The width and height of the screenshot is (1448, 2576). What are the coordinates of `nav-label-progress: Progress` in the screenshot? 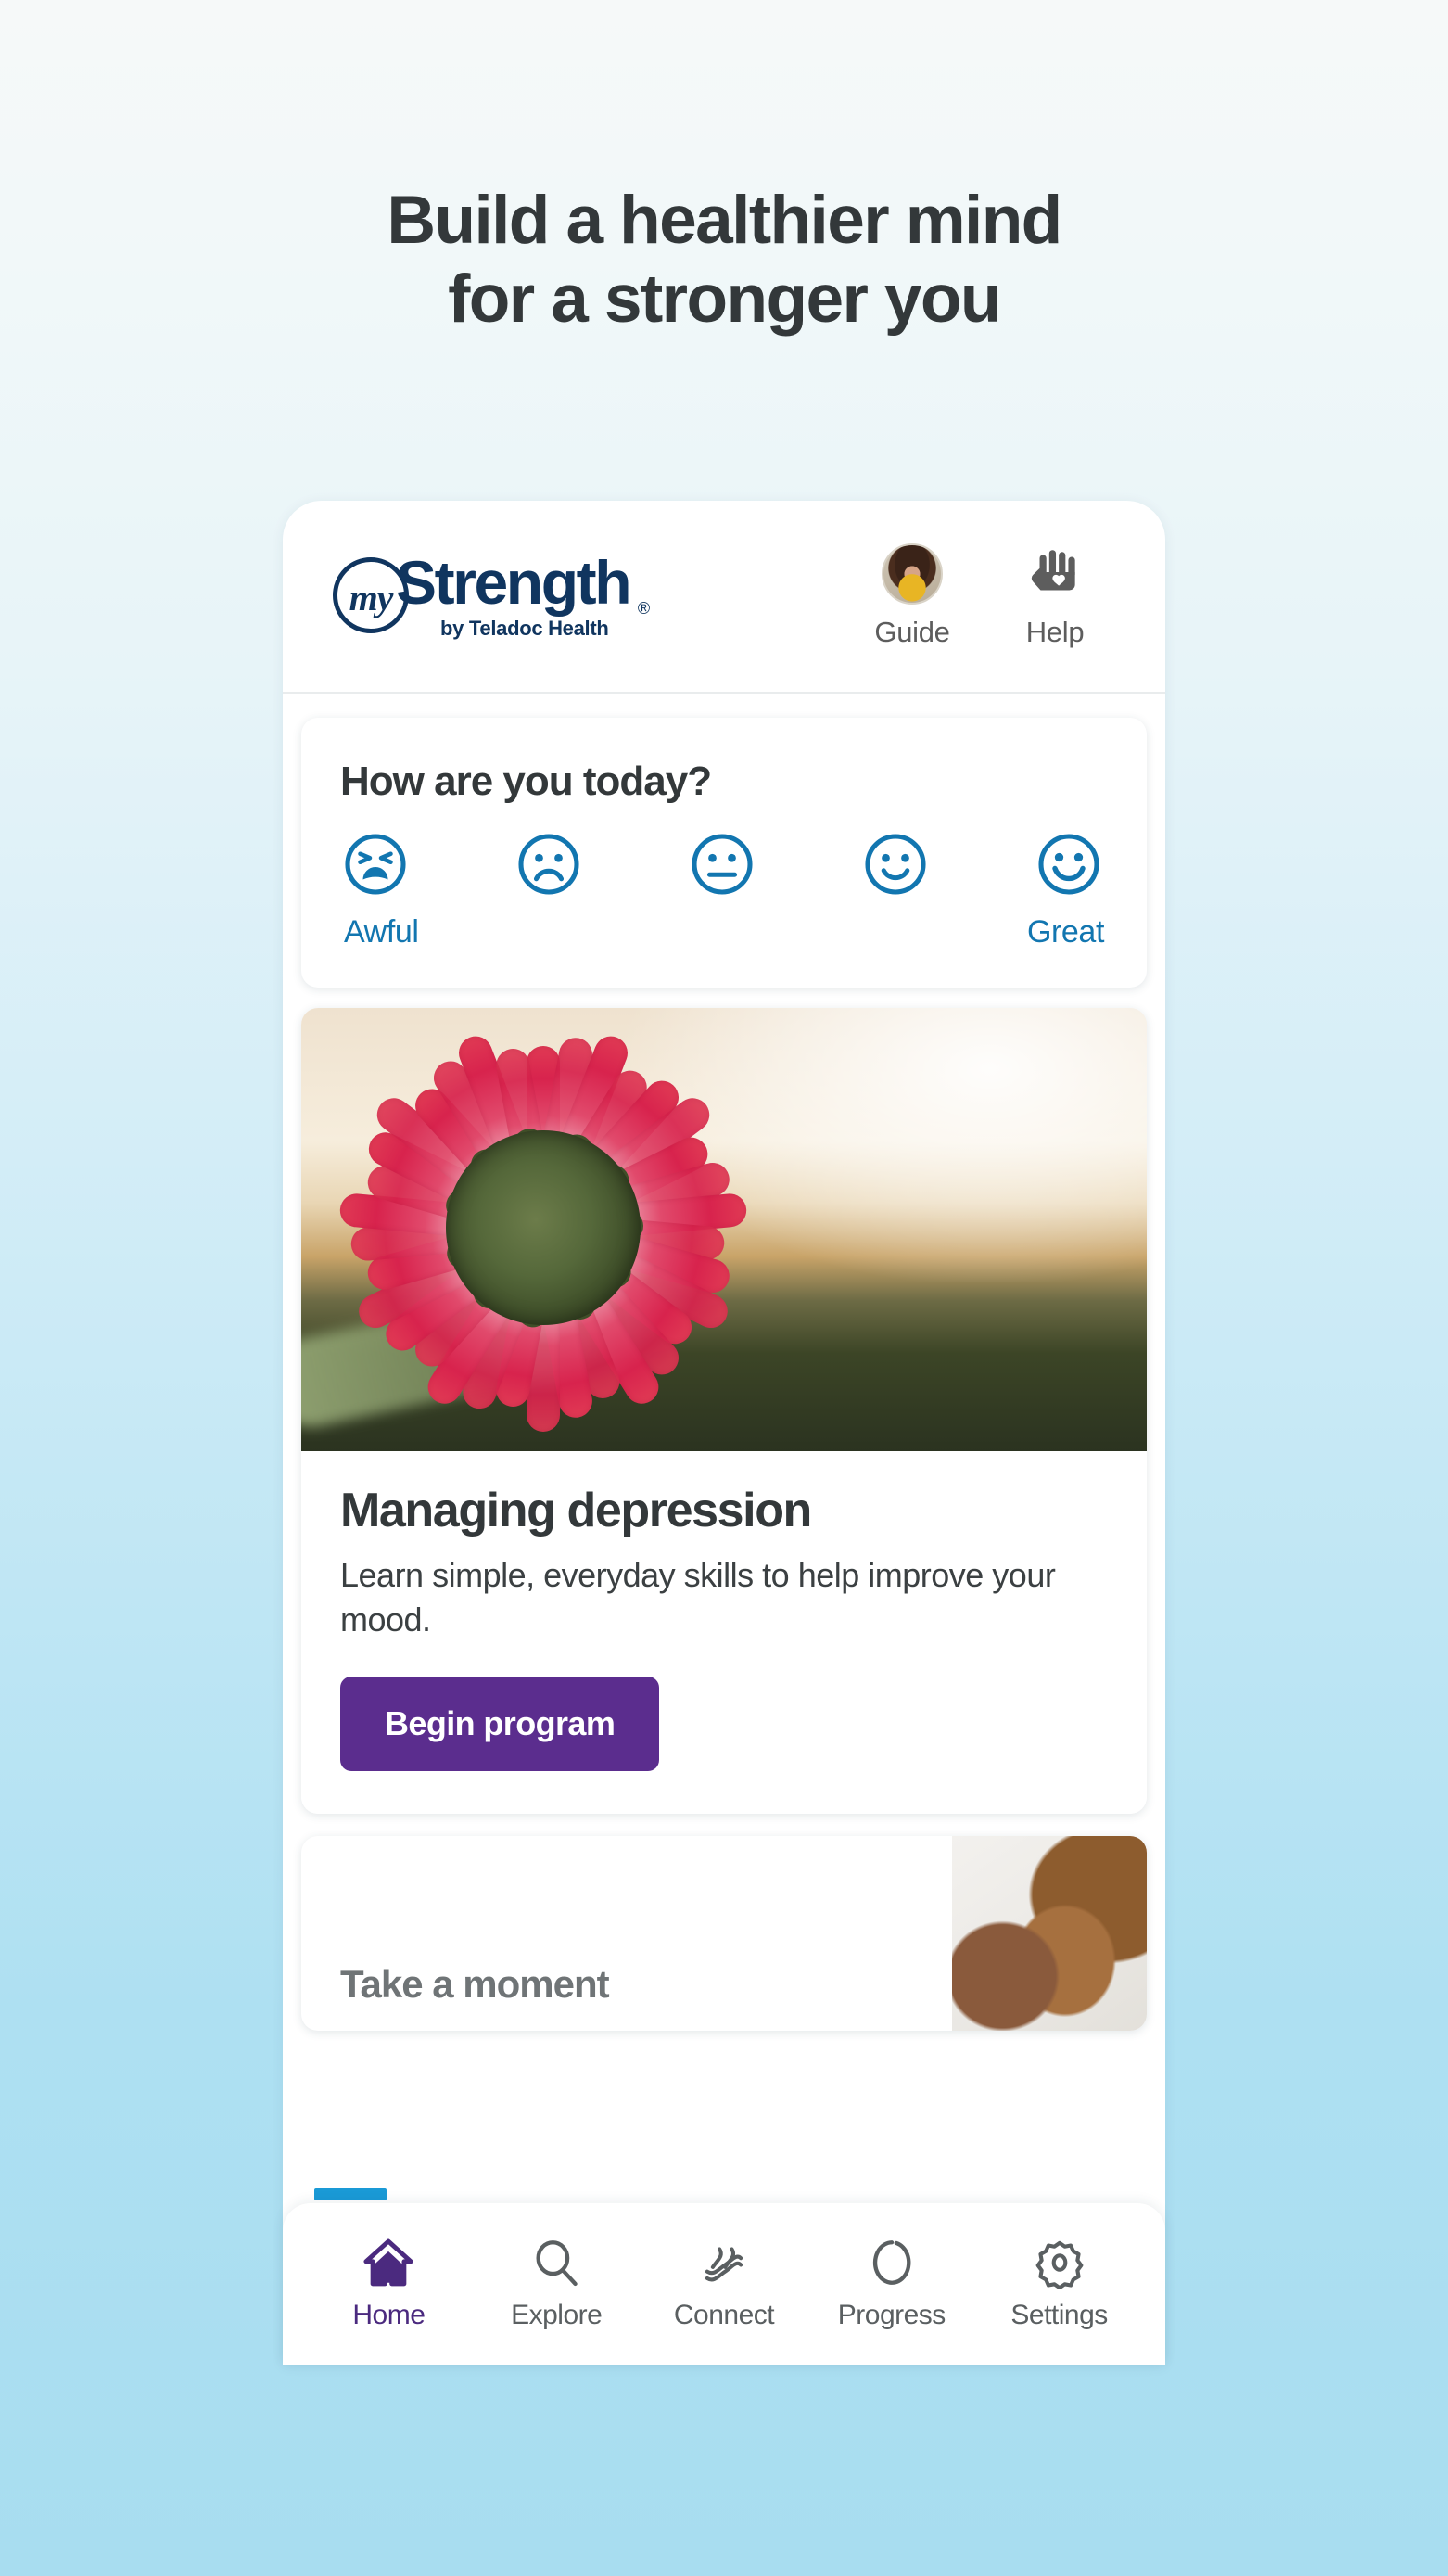 It's located at (892, 2315).